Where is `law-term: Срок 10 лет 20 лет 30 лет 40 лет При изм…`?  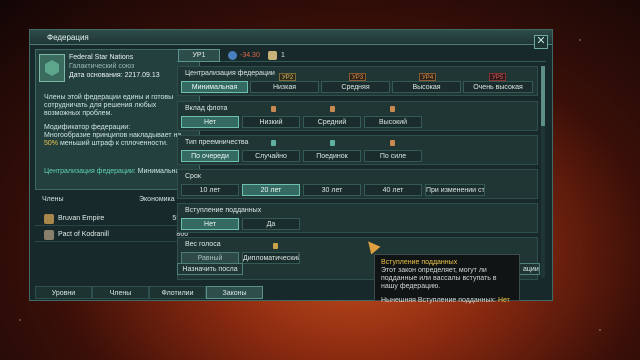
law-term: Срок 10 лет 20 лет 30 лет 40 лет При изм… is located at coordinates (357, 184).